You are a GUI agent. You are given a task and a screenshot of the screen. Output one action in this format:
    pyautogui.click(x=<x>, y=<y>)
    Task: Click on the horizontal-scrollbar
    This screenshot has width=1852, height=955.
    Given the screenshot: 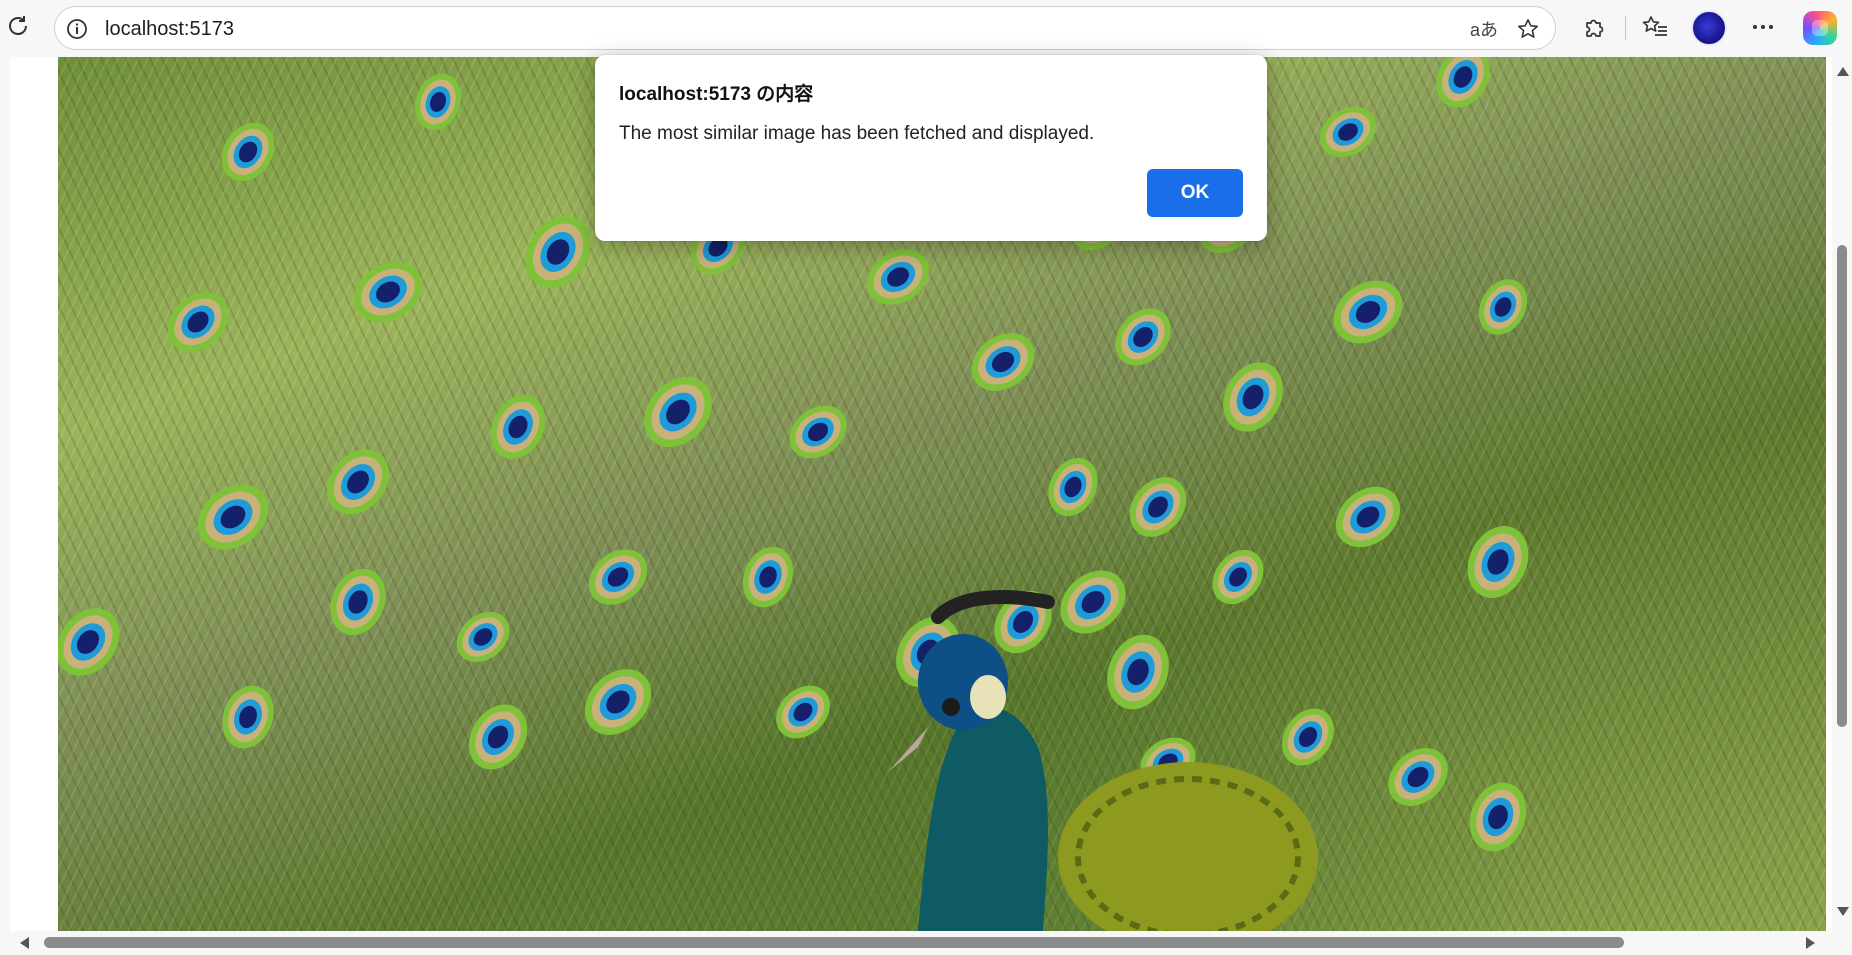 What is the action you would take?
    pyautogui.click(x=921, y=943)
    